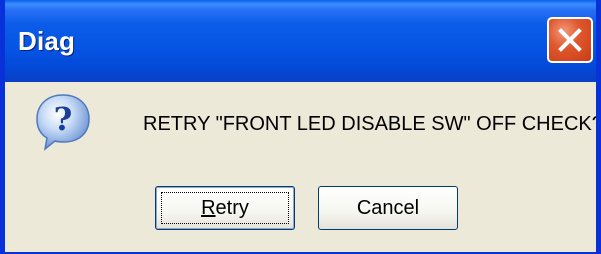 This screenshot has width=601, height=254. Describe the element at coordinates (372, 124) in the screenshot. I see `dialog-message: RETRY "FRONT LED DISABLE SW" OFF CHECK?` at that location.